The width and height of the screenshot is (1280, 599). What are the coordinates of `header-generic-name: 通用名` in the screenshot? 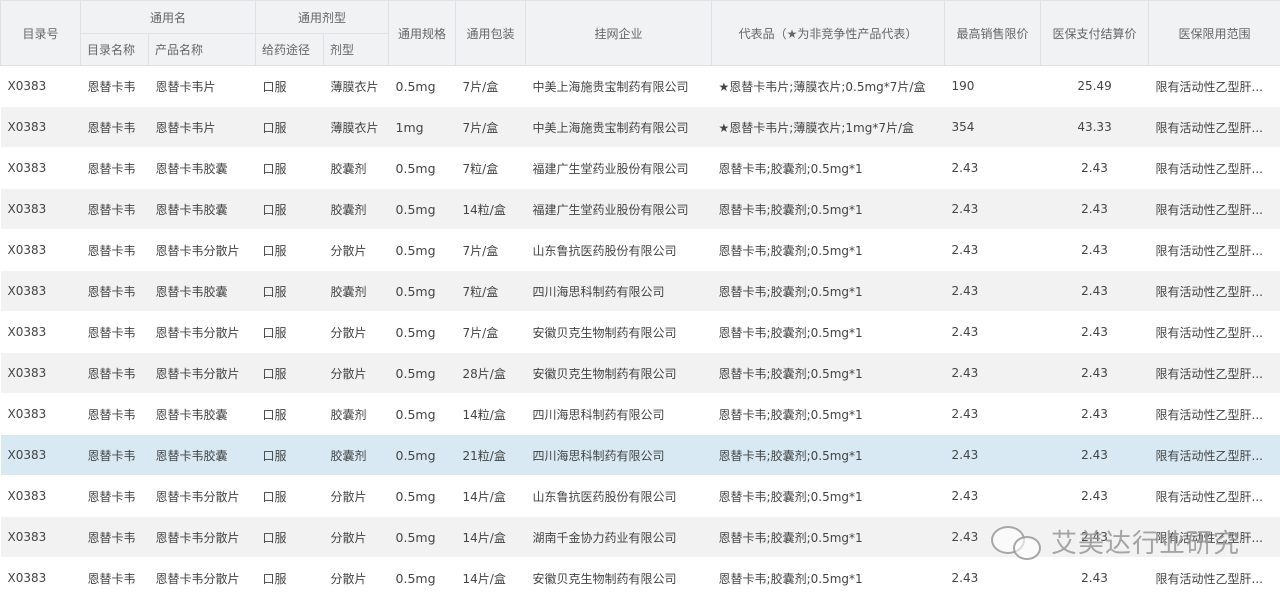 It's located at (168, 17).